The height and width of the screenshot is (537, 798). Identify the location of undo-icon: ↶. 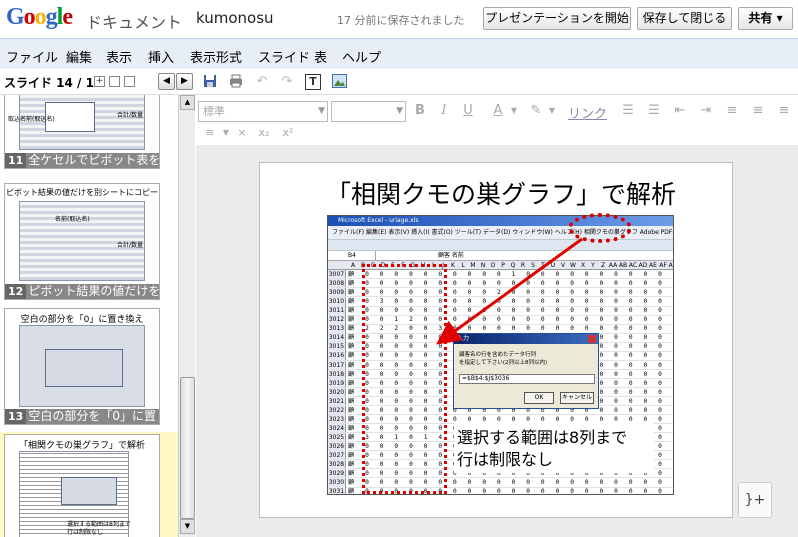
(262, 82).